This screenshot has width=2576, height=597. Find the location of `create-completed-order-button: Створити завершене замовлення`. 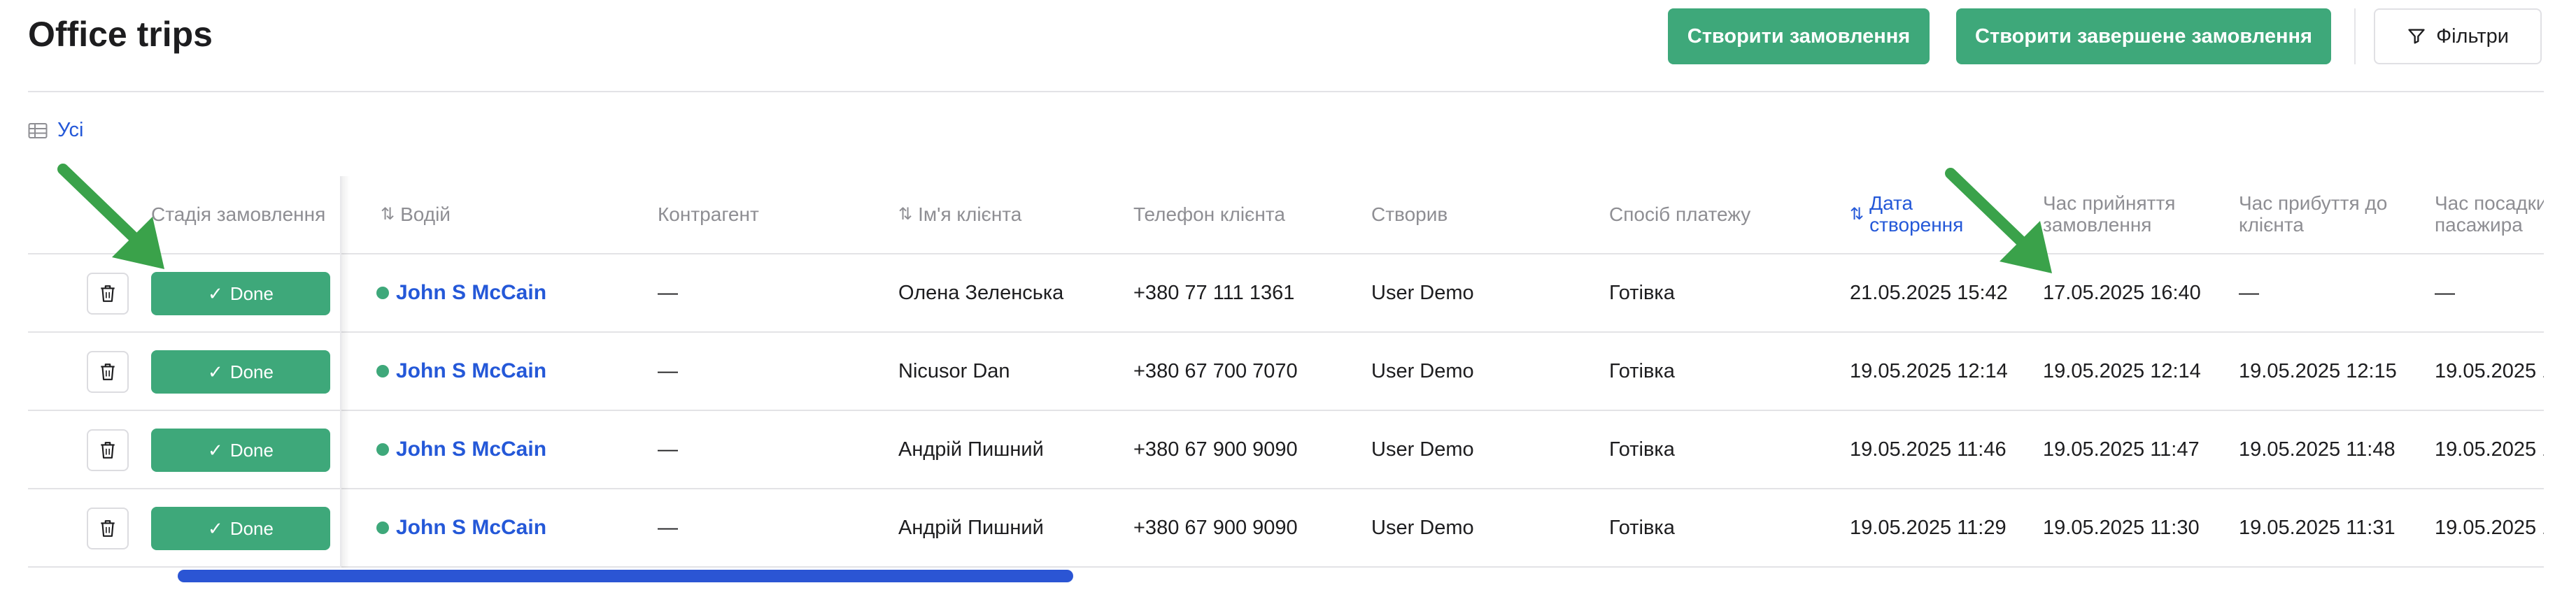

create-completed-order-button: Створити завершене замовлення is located at coordinates (2143, 36).